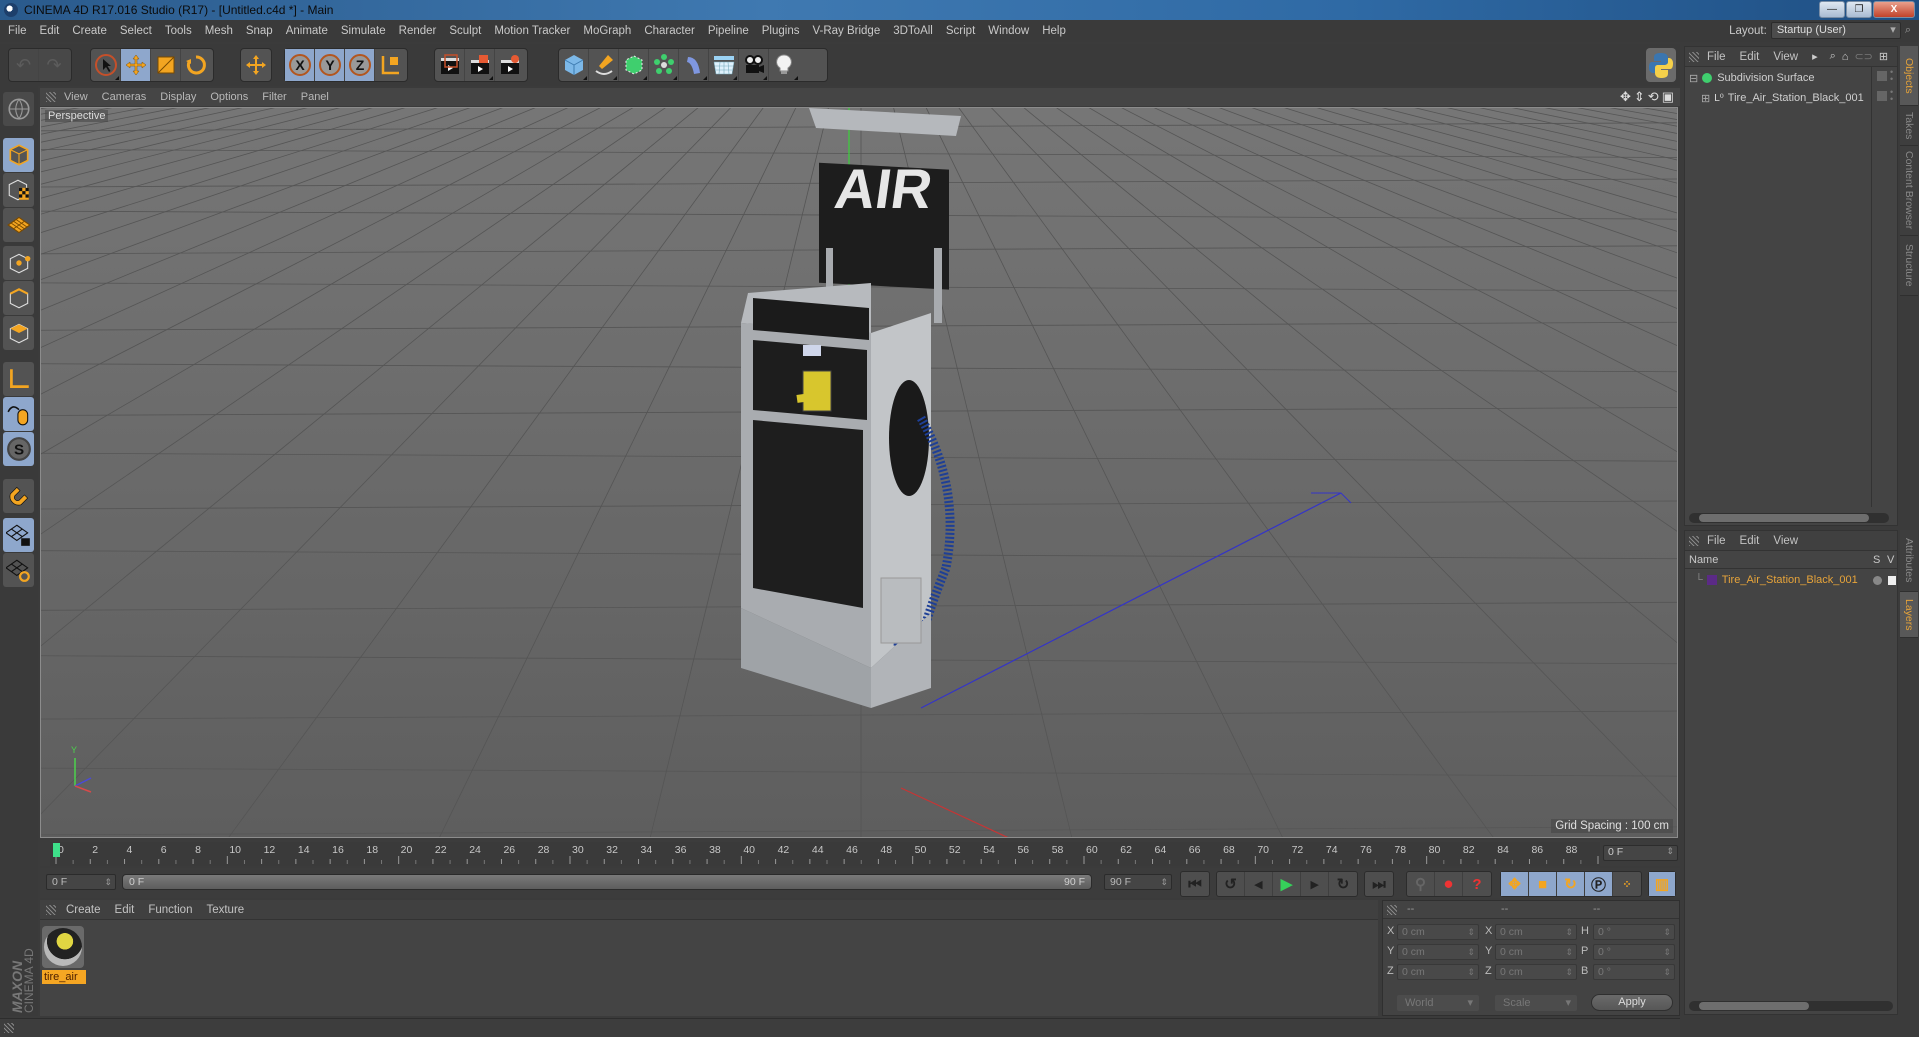 This screenshot has height=1037, width=1919. Describe the element at coordinates (1750, 541) in the screenshot. I see `layer-menu-edit: Edit` at that location.